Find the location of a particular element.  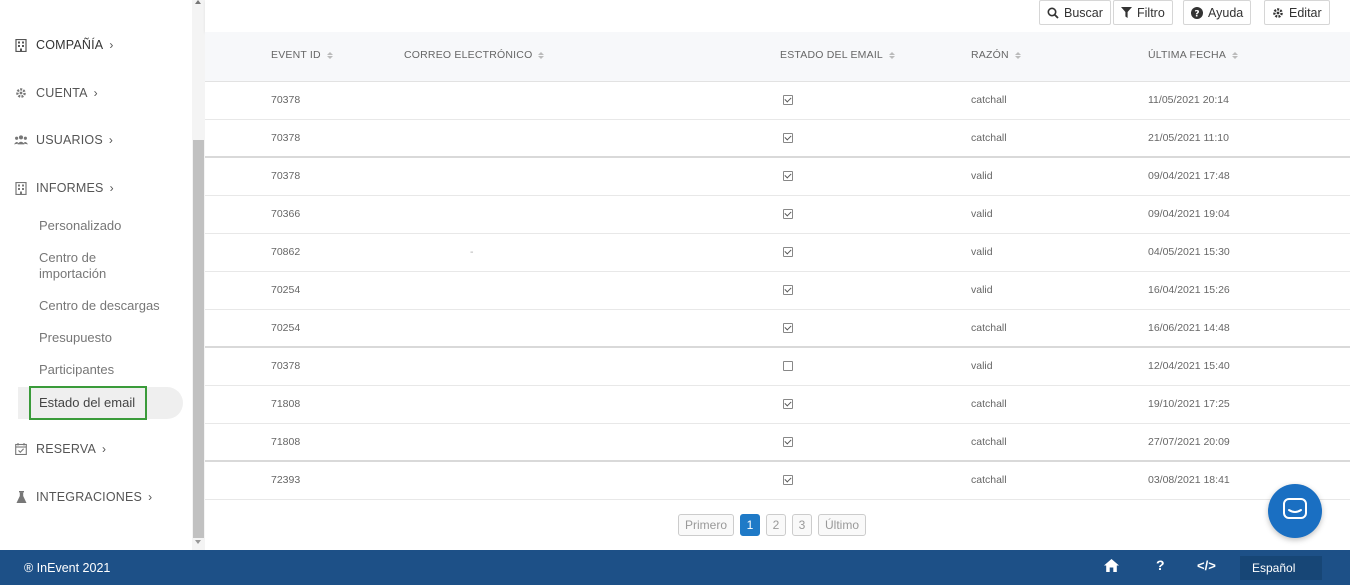

edit-button: Editar is located at coordinates (1297, 12).